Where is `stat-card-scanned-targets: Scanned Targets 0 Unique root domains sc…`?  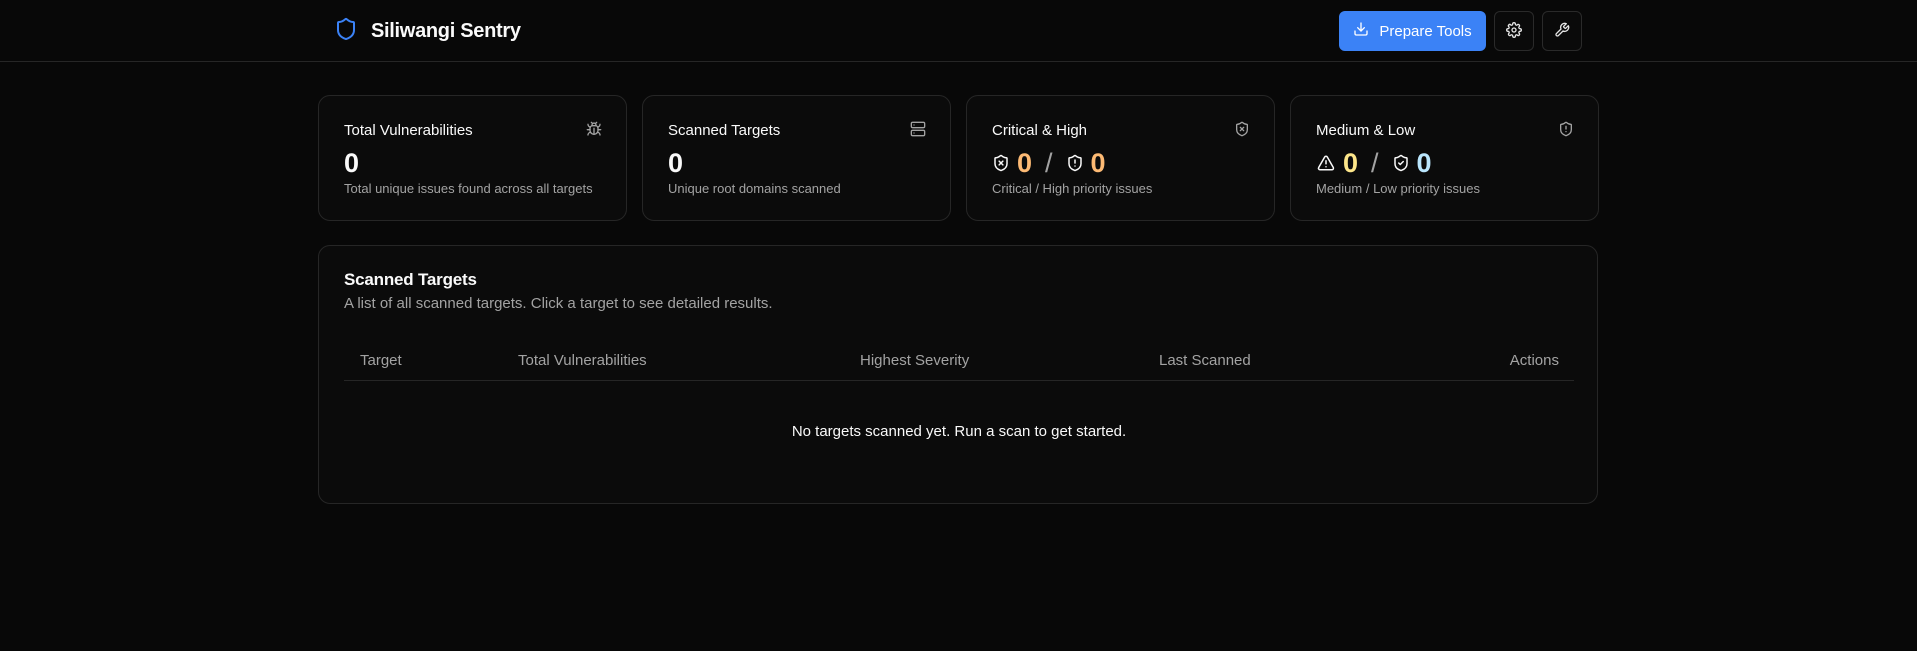 stat-card-scanned-targets: Scanned Targets 0 Unique root domains sc… is located at coordinates (796, 158).